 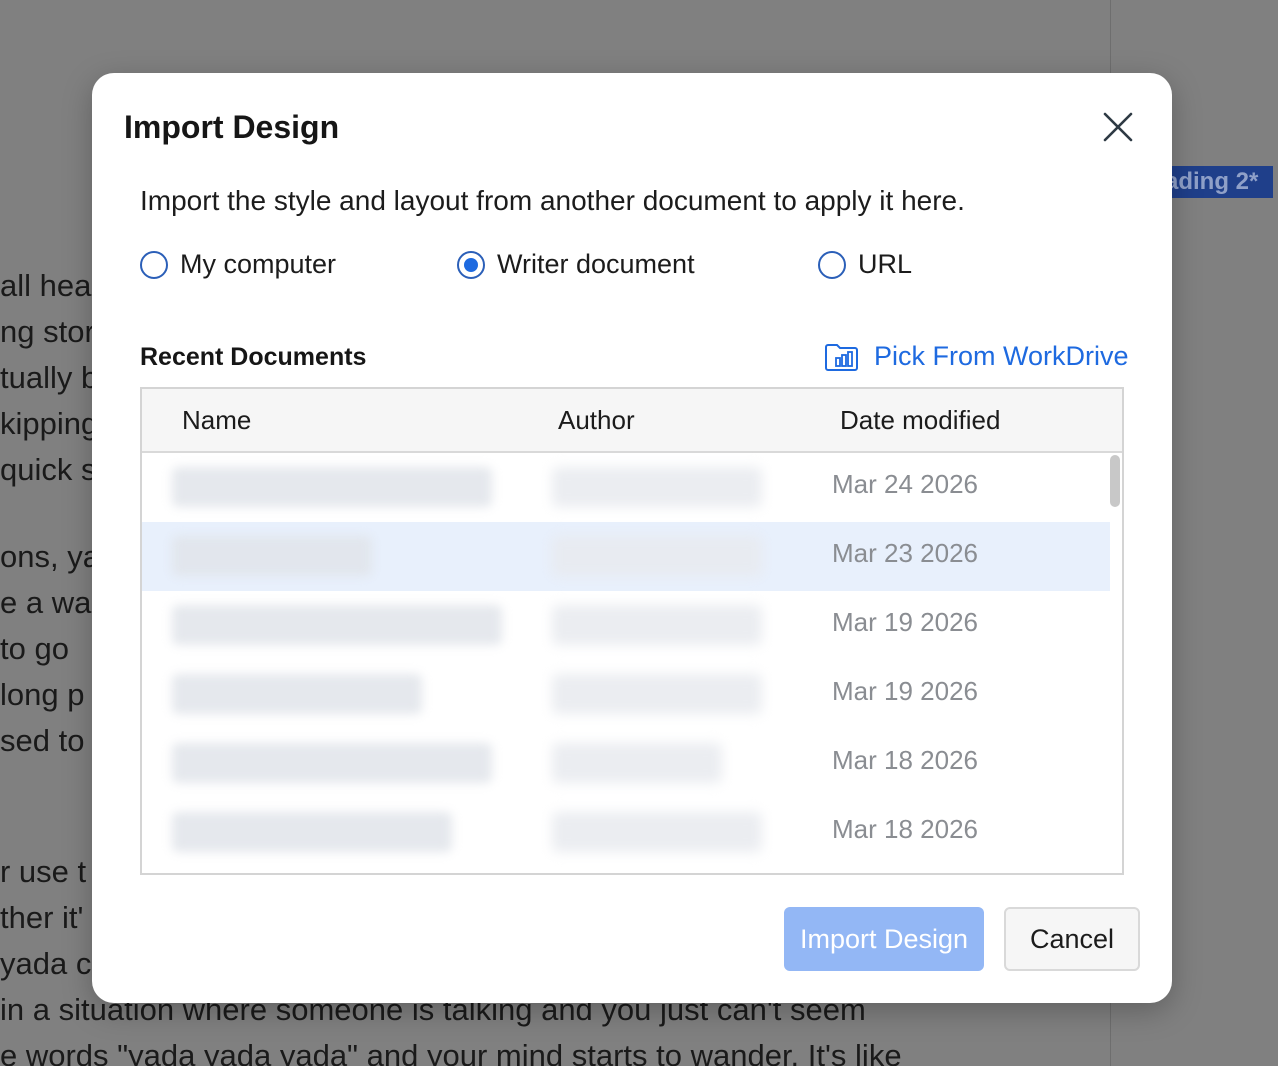 What do you see at coordinates (596, 264) in the screenshot?
I see `radio-label: Writer document` at bounding box center [596, 264].